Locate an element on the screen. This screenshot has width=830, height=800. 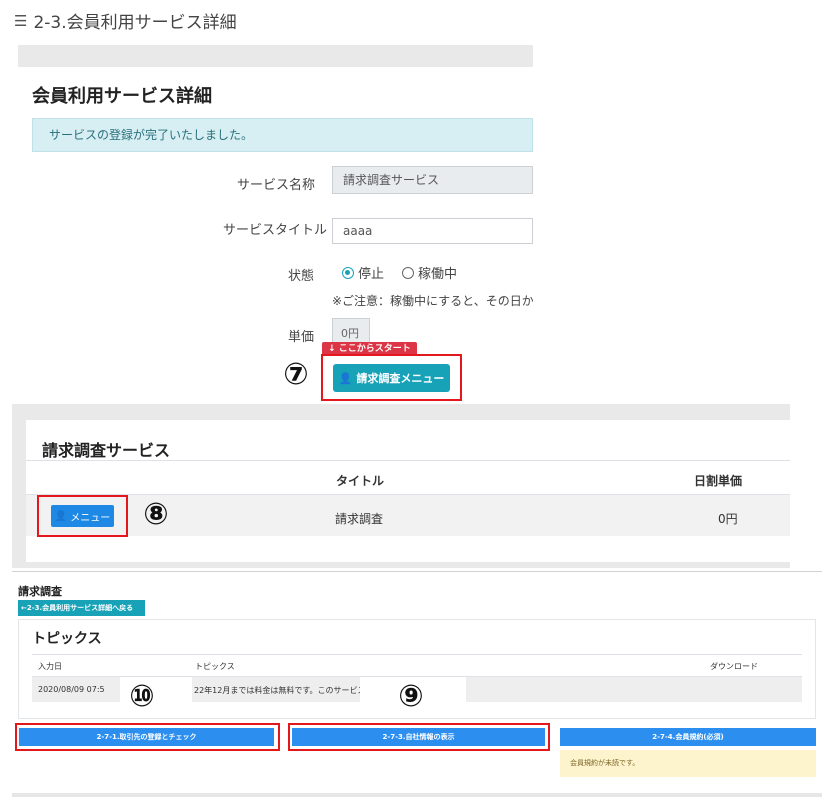
terms-warning: 会員規約が未読です。 is located at coordinates (688, 763).